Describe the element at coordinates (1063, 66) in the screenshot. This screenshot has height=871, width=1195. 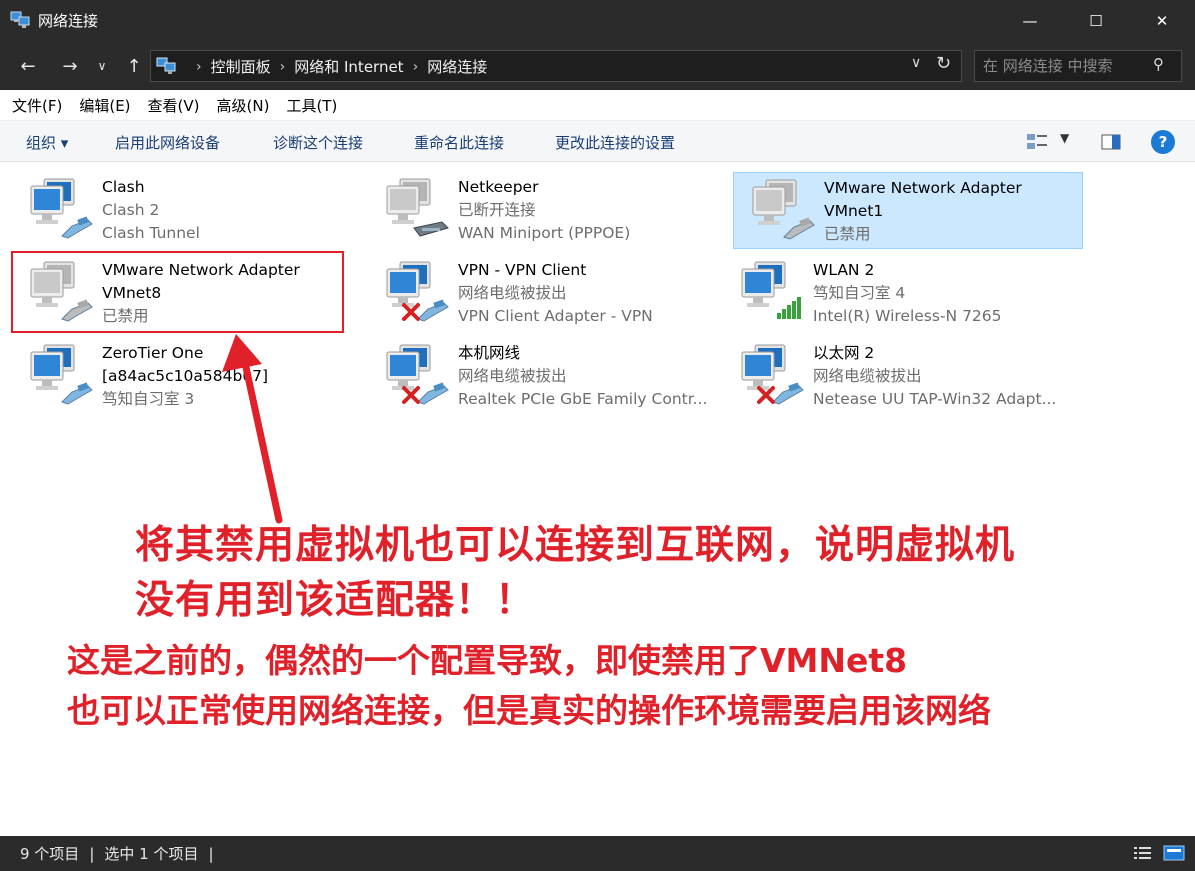
I see `search-input` at that location.